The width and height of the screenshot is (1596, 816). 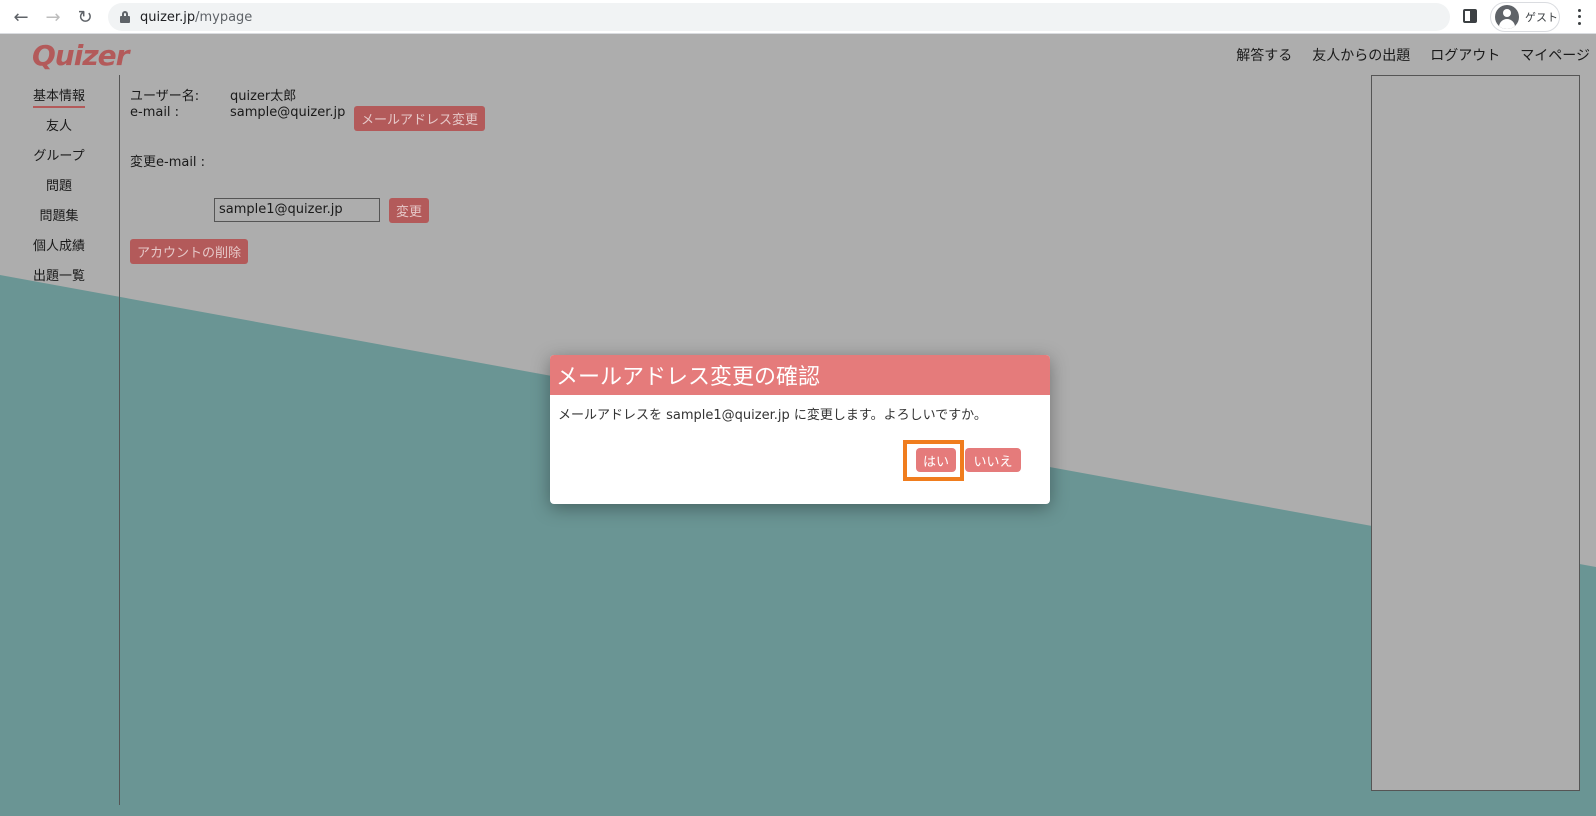 What do you see at coordinates (1579, 17) in the screenshot?
I see `more-menu-icon` at bounding box center [1579, 17].